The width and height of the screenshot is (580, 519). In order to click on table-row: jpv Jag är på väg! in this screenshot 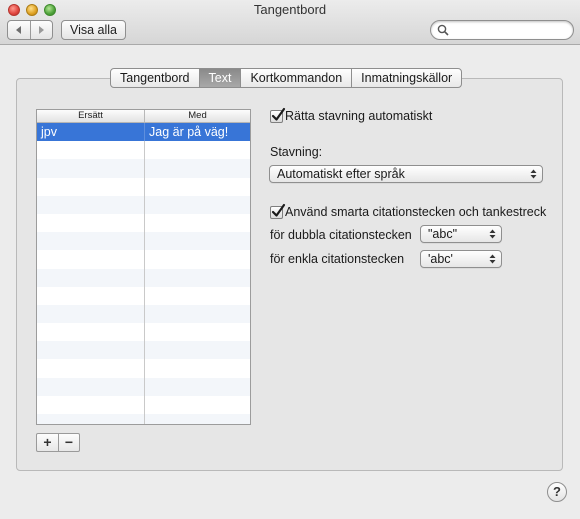, I will do `click(143, 132)`.